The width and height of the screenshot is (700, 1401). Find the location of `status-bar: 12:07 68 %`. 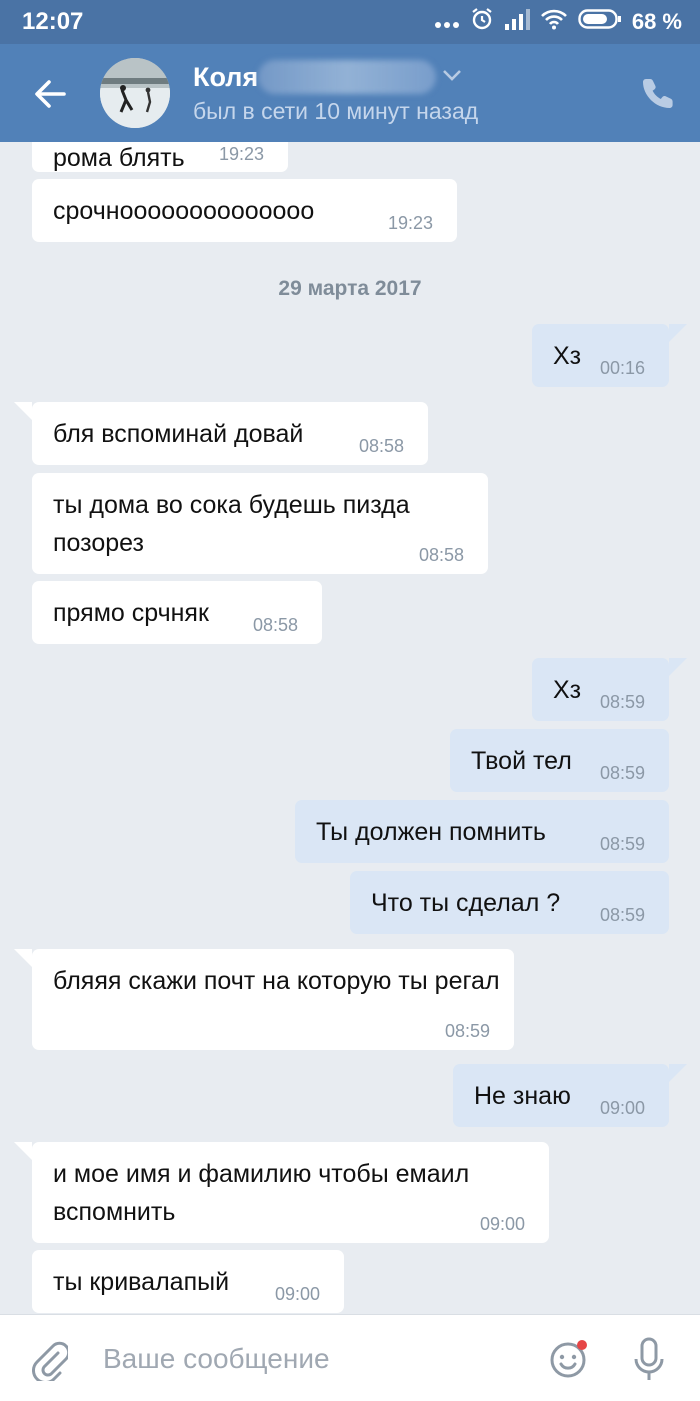

status-bar: 12:07 68 % is located at coordinates (350, 22).